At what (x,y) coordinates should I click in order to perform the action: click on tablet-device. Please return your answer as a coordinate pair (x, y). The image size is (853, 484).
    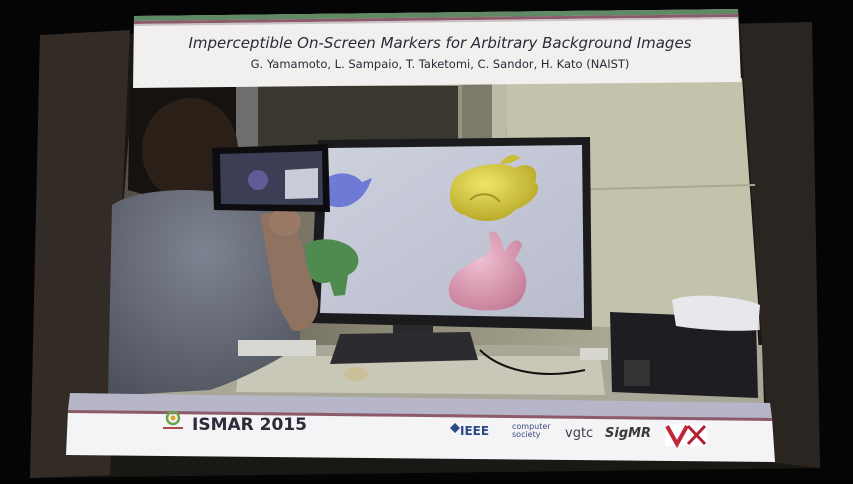
    Looking at the image, I should click on (271, 178).